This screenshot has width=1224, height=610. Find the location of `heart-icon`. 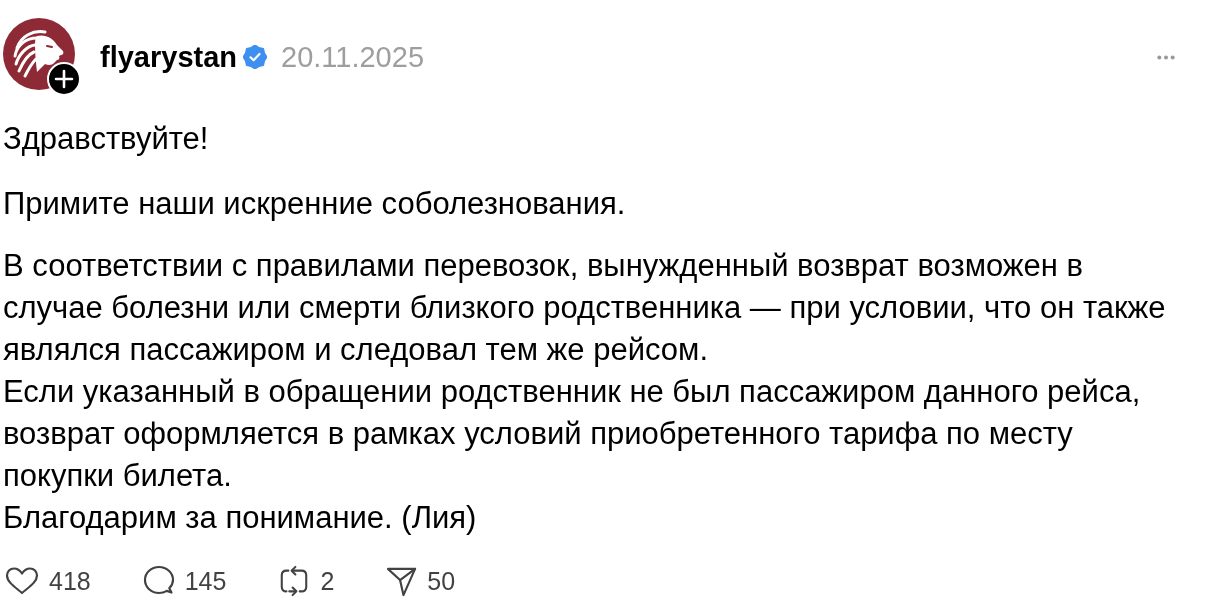

heart-icon is located at coordinates (22, 581).